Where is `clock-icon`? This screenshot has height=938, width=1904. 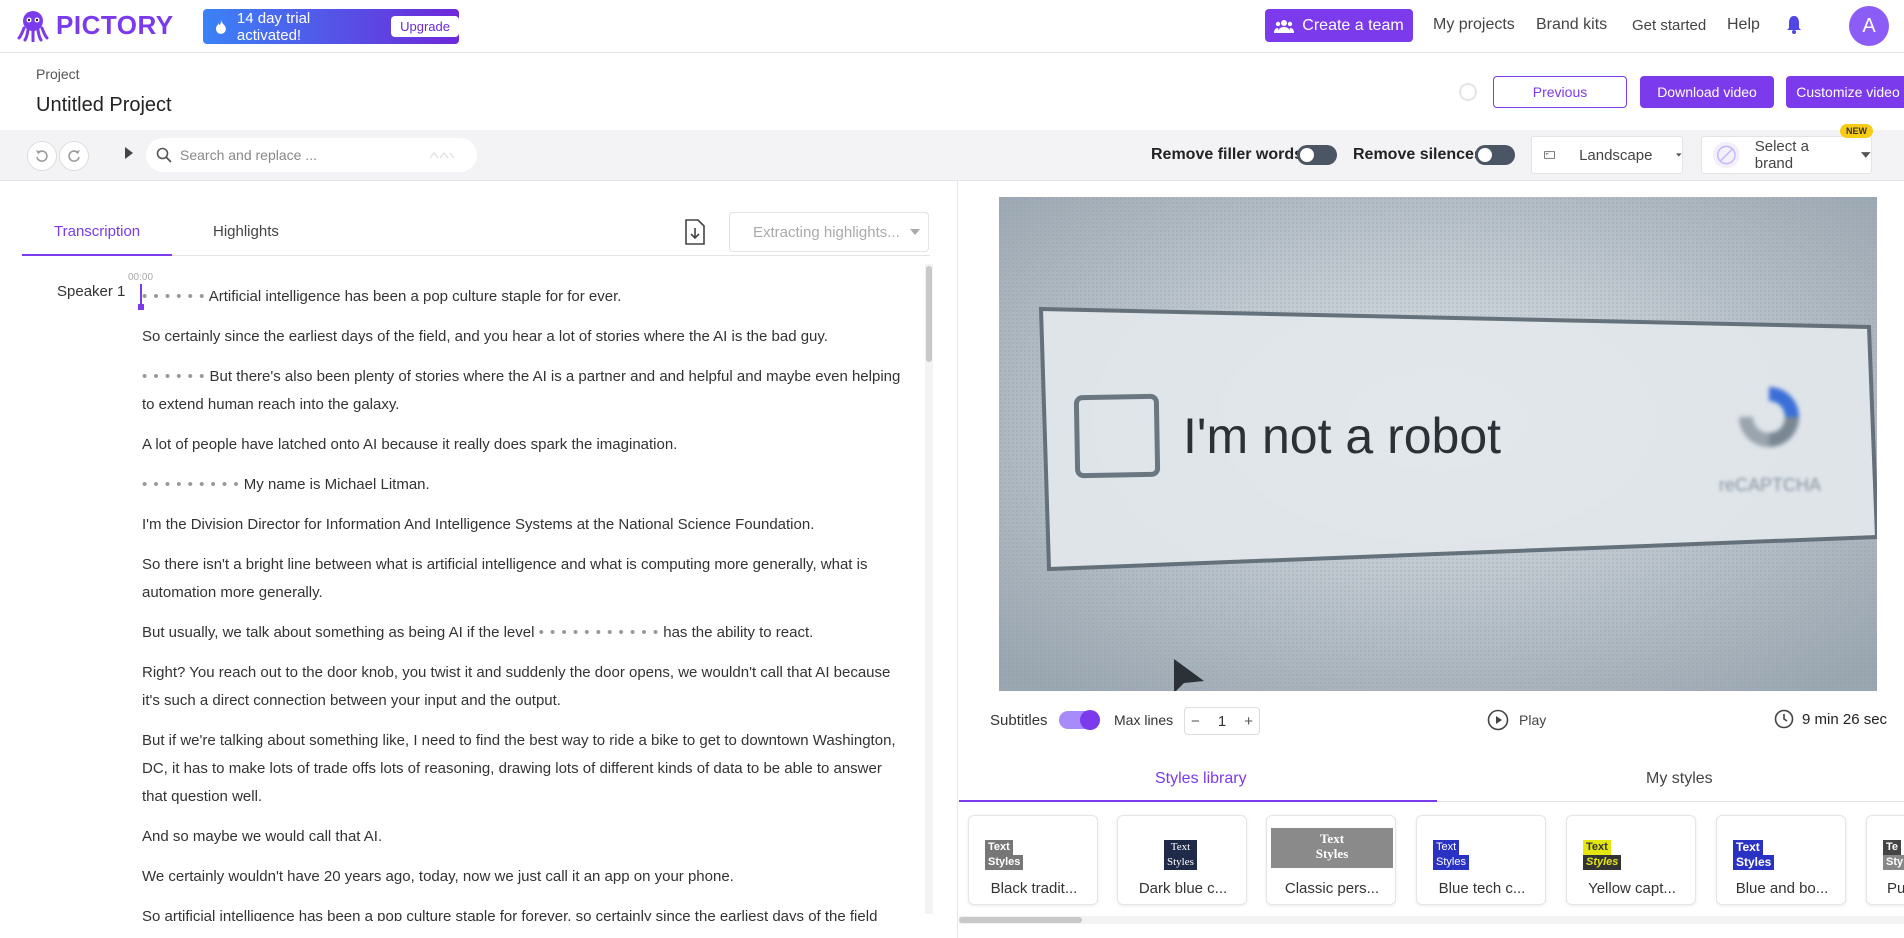 clock-icon is located at coordinates (1784, 719).